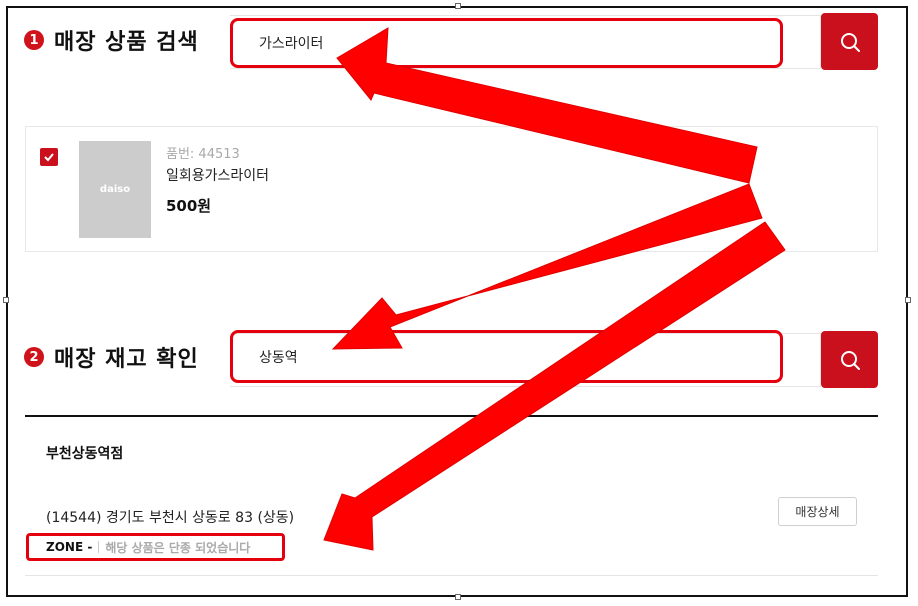  Describe the element at coordinates (506, 356) in the screenshot. I see `store-search-input: 상동역` at that location.